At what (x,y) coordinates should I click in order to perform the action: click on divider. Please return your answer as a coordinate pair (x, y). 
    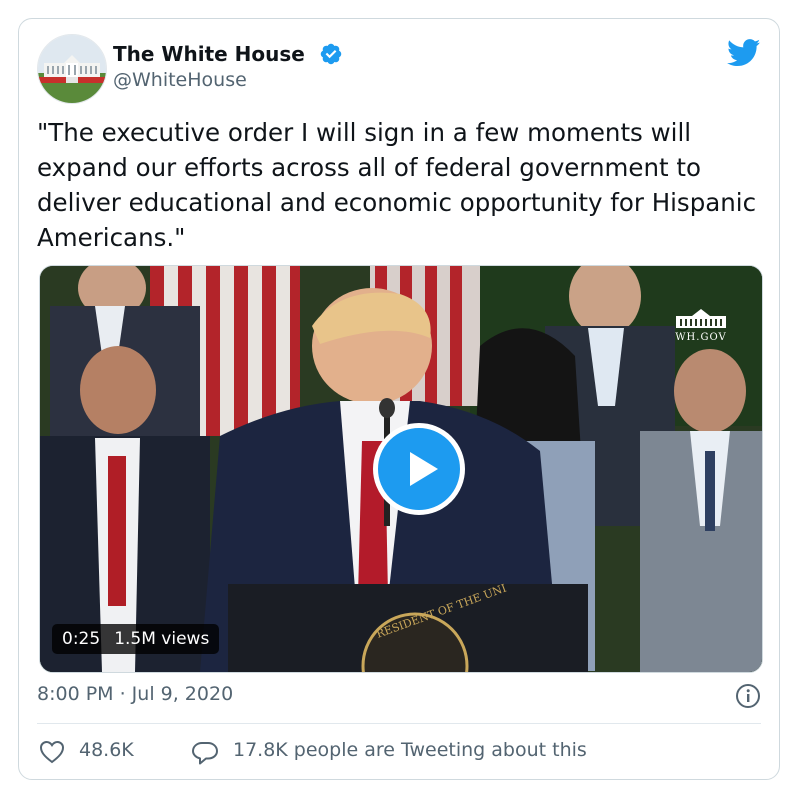
    Looking at the image, I should click on (399, 723).